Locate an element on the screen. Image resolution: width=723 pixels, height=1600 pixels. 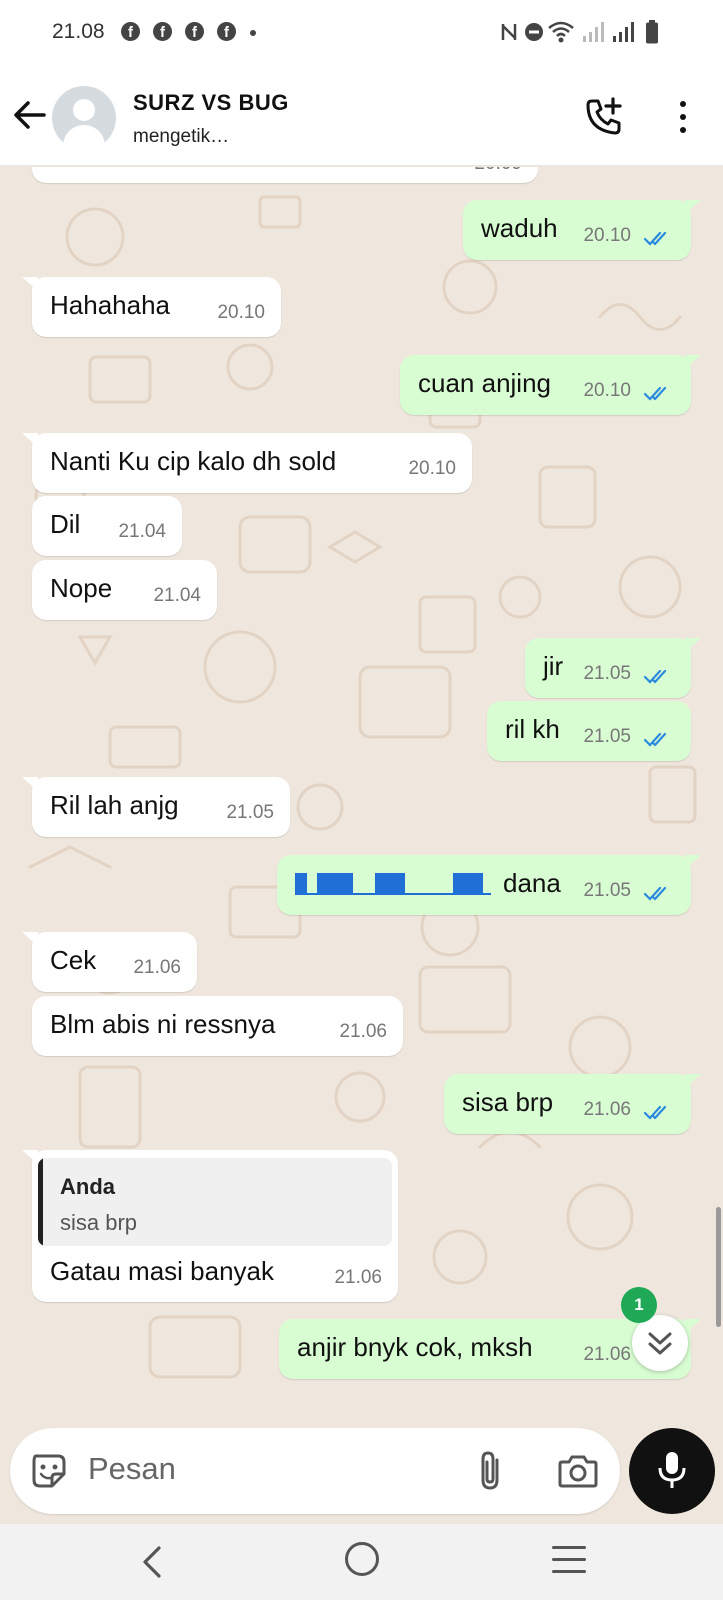
avatar-head is located at coordinates (84, 110).